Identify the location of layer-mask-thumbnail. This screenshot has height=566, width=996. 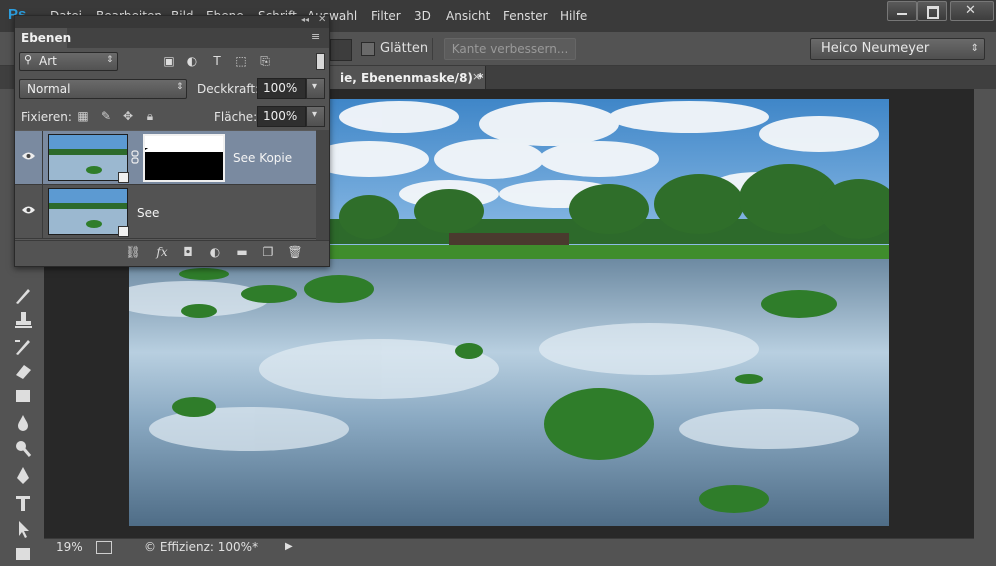
(184, 158).